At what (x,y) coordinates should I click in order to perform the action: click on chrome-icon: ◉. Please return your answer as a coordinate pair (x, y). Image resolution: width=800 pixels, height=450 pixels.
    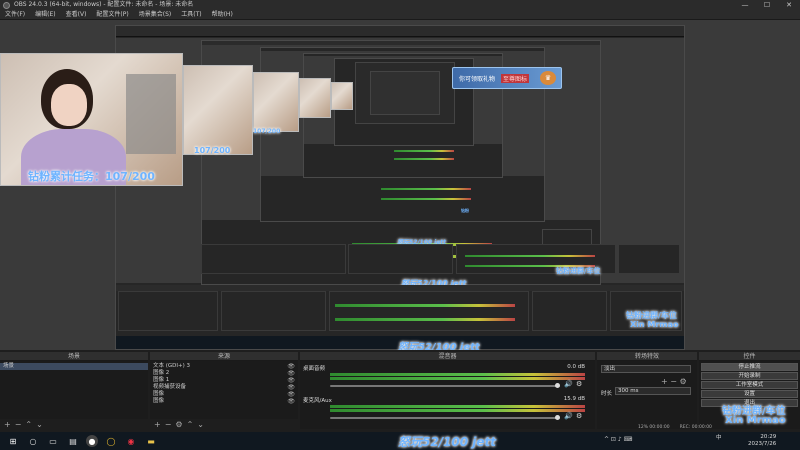
    Looking at the image, I should click on (131, 441).